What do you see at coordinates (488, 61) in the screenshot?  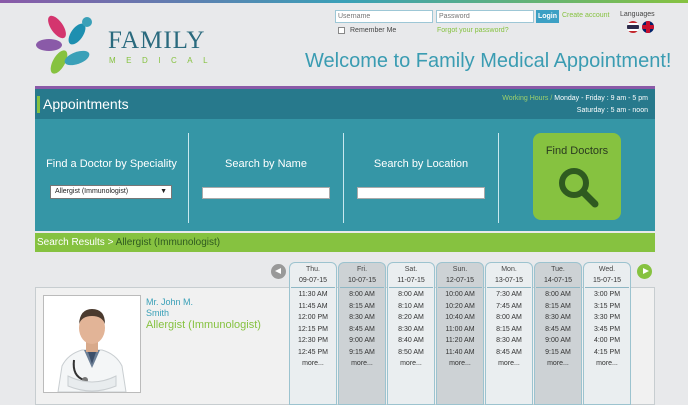 I see `page-title: Welcome to Family Medical Appointment!` at bounding box center [488, 61].